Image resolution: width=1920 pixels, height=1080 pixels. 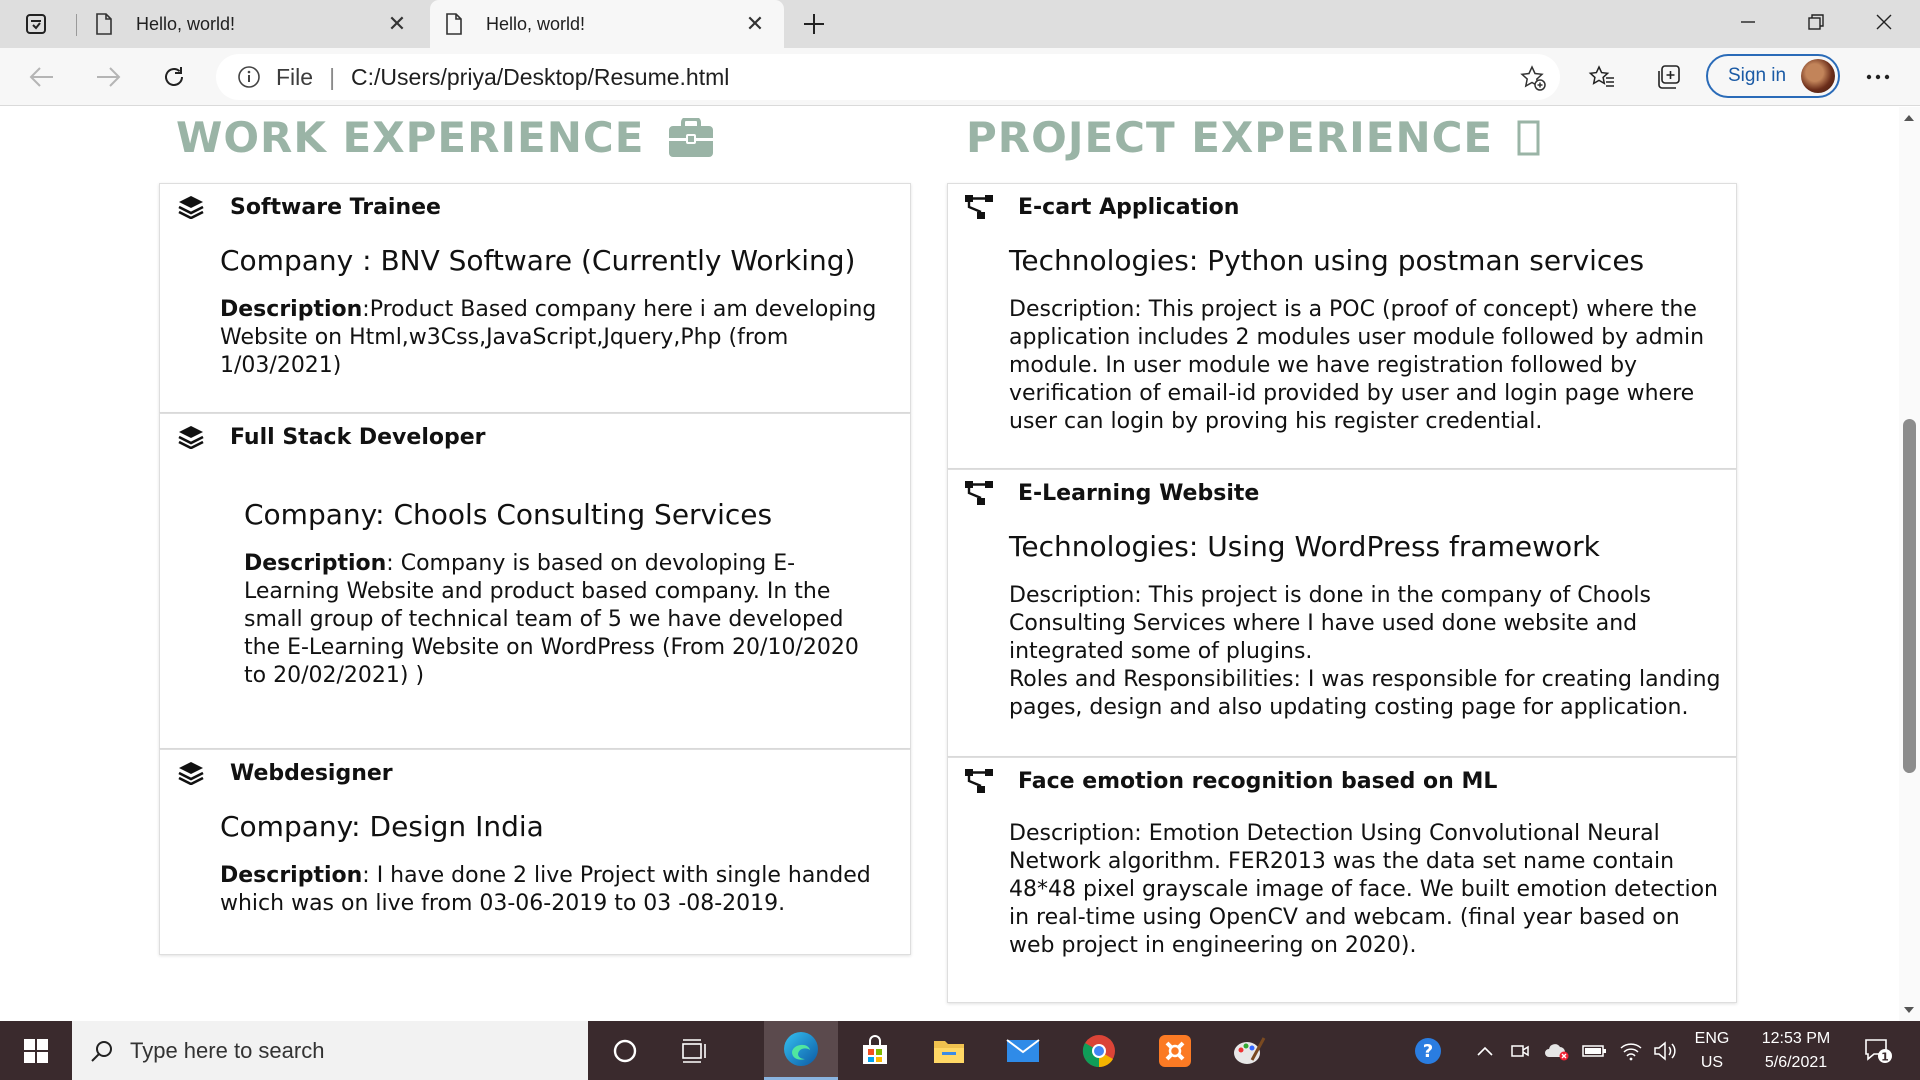 I want to click on meet-now-icon, so click(x=1520, y=1050).